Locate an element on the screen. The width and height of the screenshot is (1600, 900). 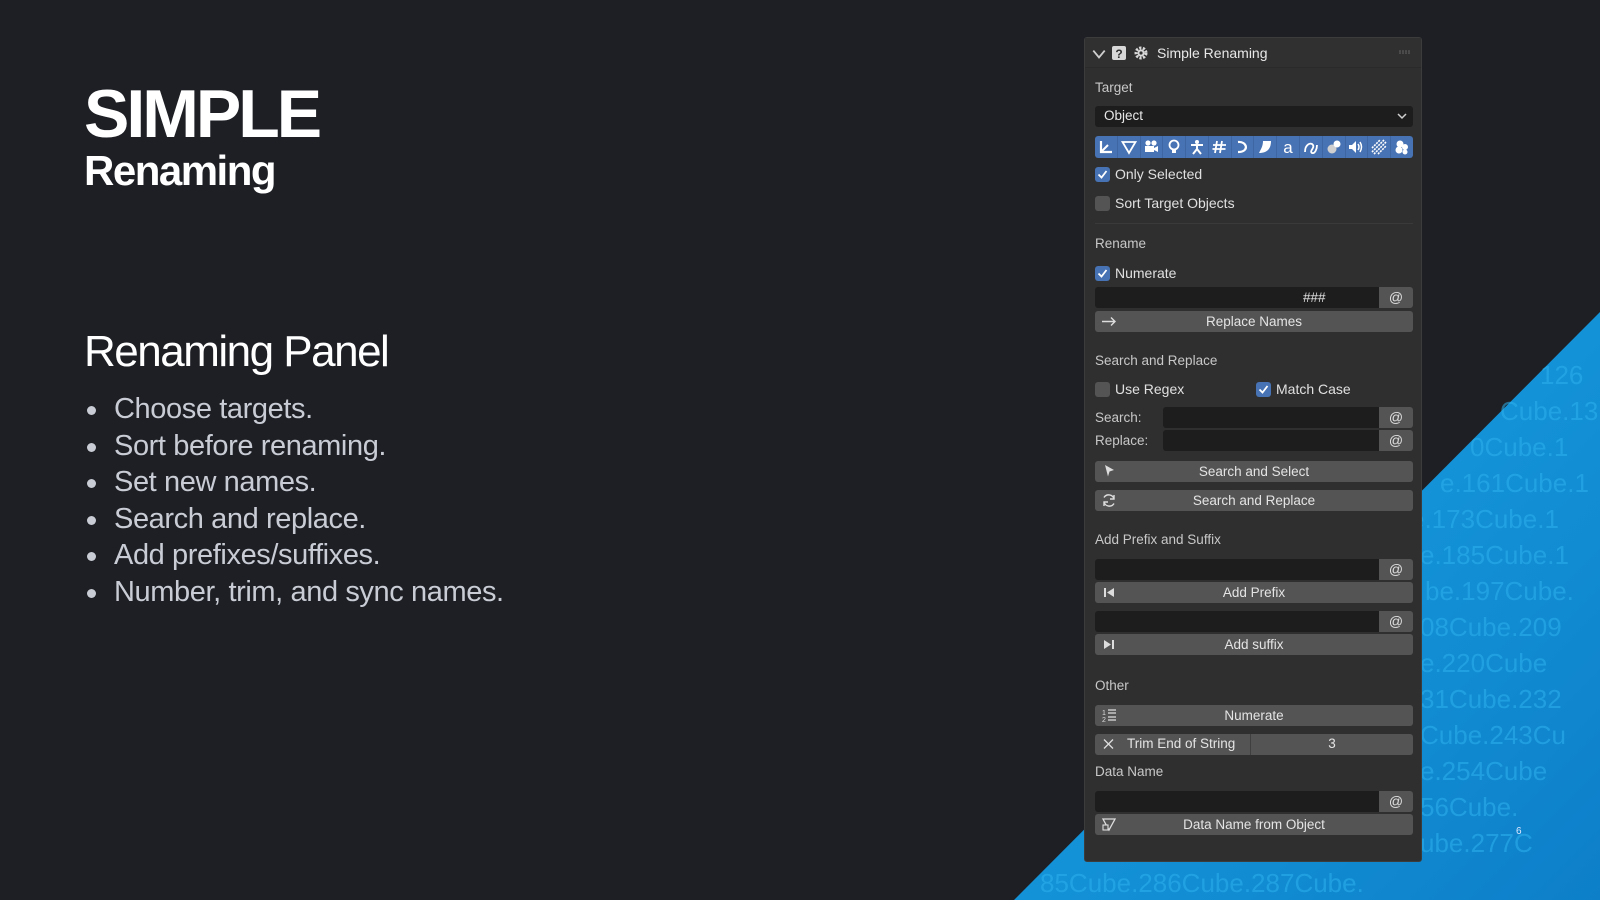
svg-text: e.185Cube.1 is located at coordinates (1494, 555).